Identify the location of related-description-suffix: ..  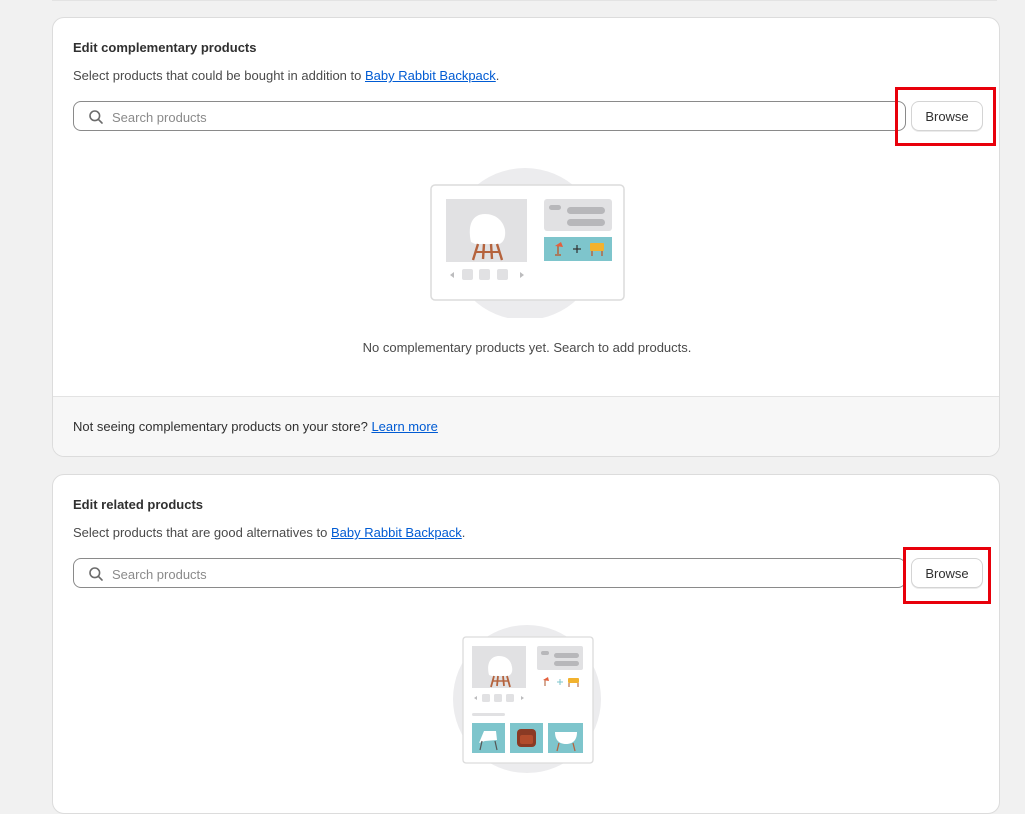
(463, 532).